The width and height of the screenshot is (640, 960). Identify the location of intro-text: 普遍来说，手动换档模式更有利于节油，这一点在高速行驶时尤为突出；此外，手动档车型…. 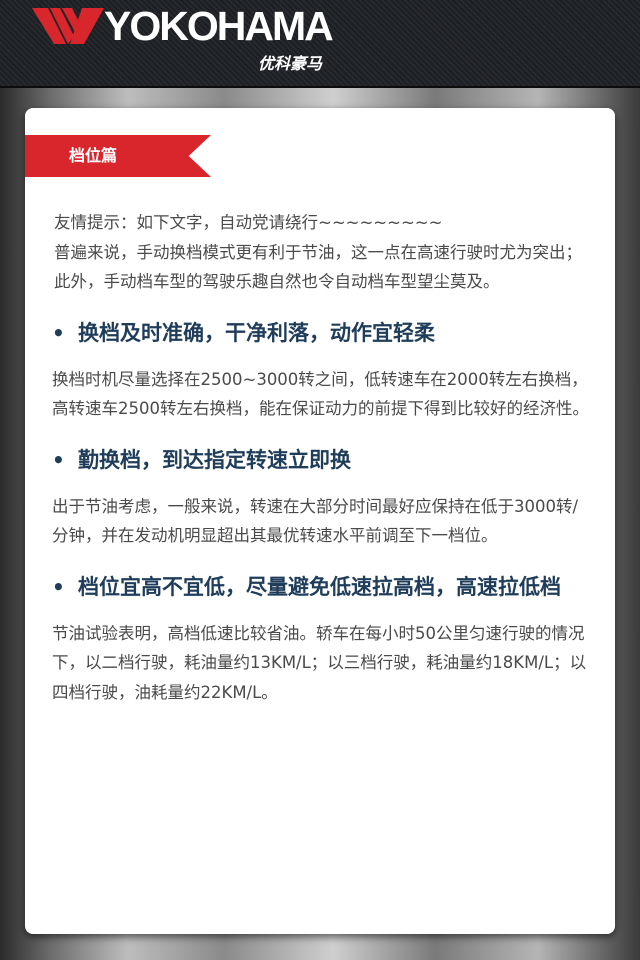
(318, 267).